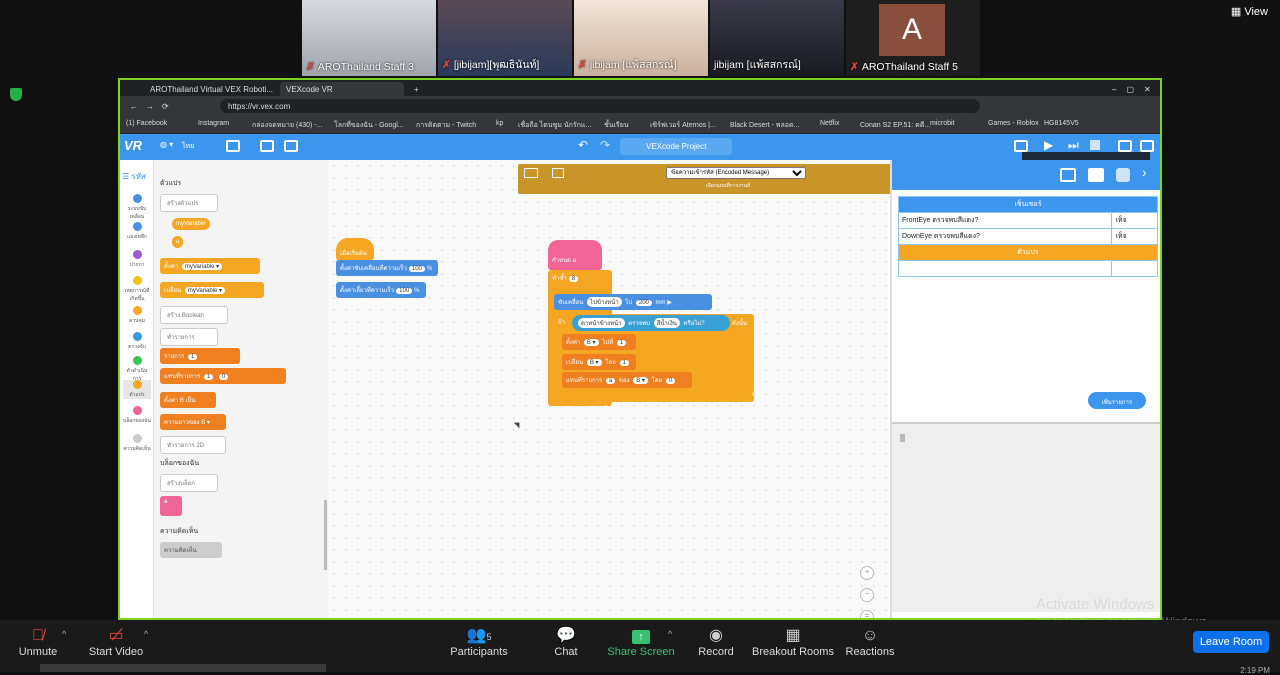 The height and width of the screenshot is (675, 1280). What do you see at coordinates (369, 38) in the screenshot?
I see `participant-tile: ✗ AROThailand Staff 3` at bounding box center [369, 38].